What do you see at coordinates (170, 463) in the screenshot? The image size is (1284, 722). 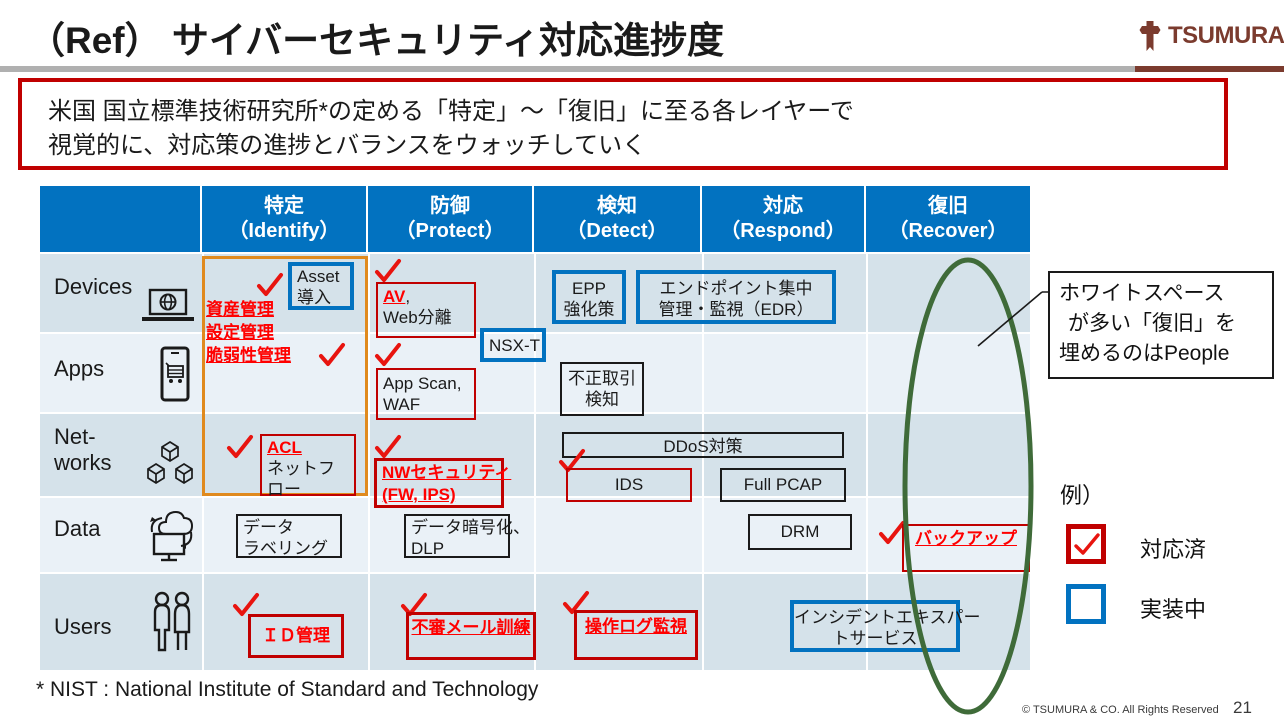 I see `network-cubes-icon` at bounding box center [170, 463].